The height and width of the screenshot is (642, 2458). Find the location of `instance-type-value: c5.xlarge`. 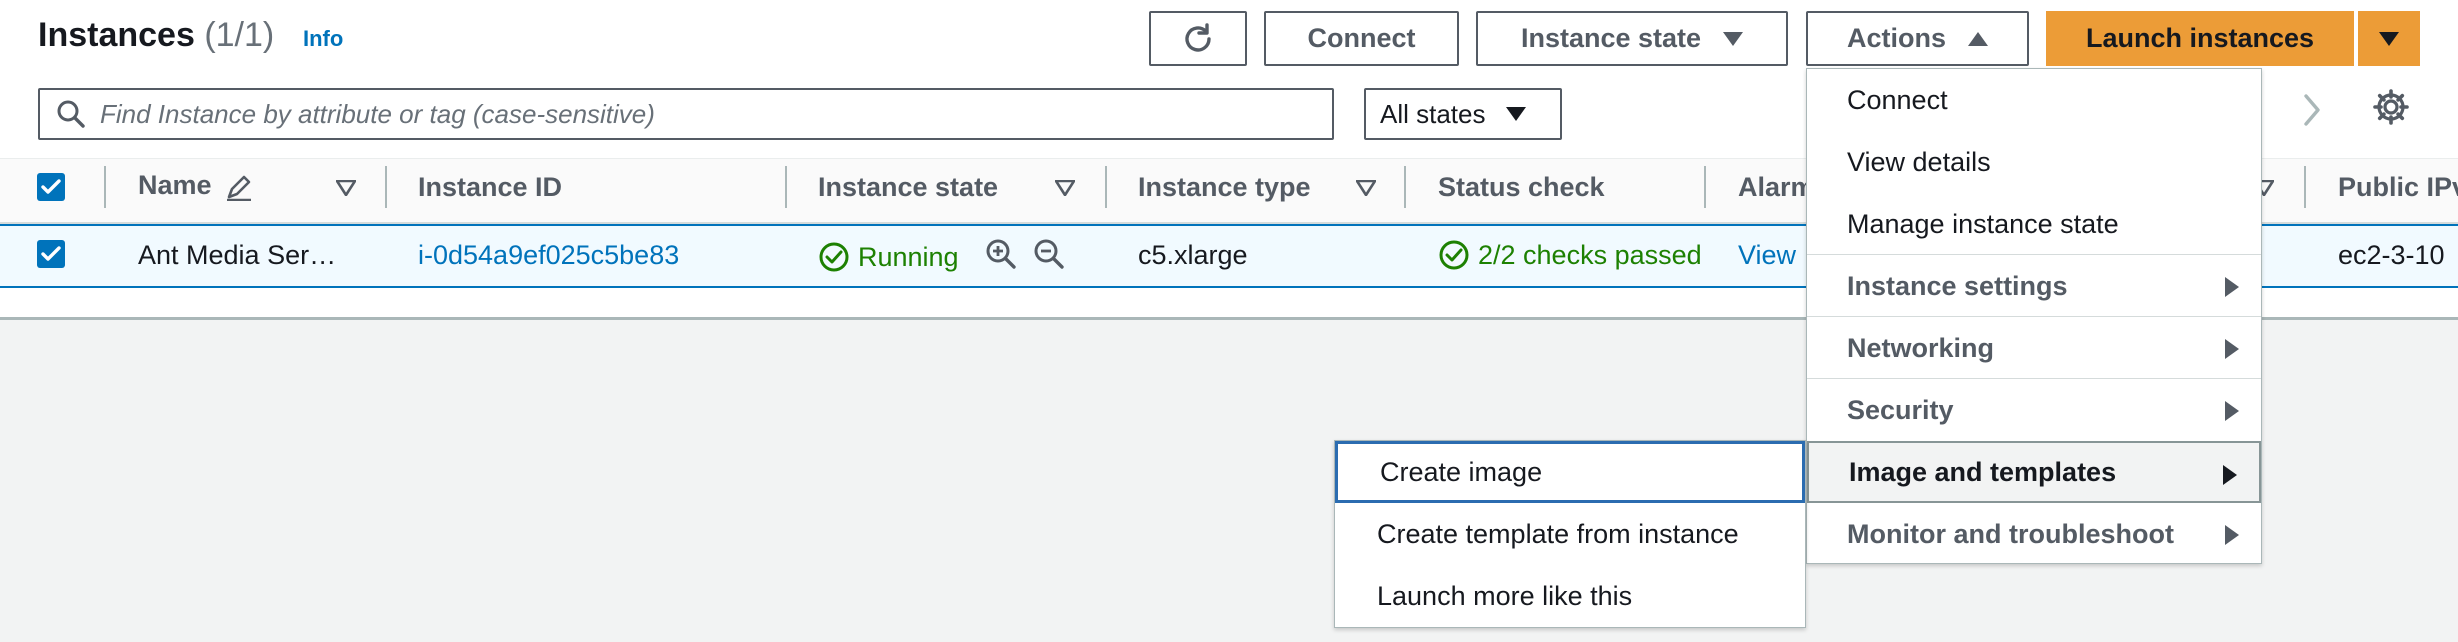

instance-type-value: c5.xlarge is located at coordinates (1193, 255).